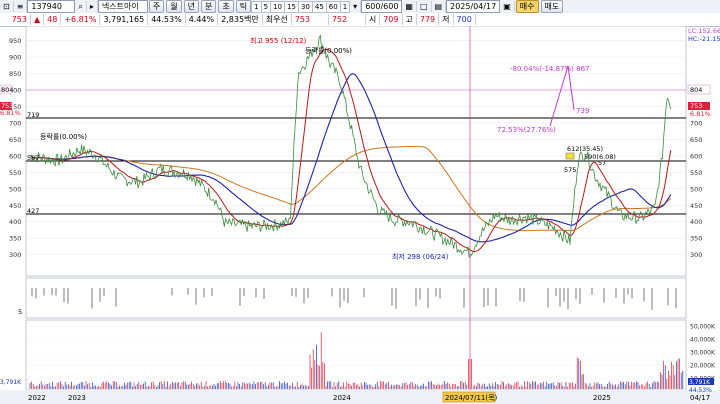 The width and height of the screenshot is (720, 404). I want to click on y-tick-label: 550, so click(15, 173).